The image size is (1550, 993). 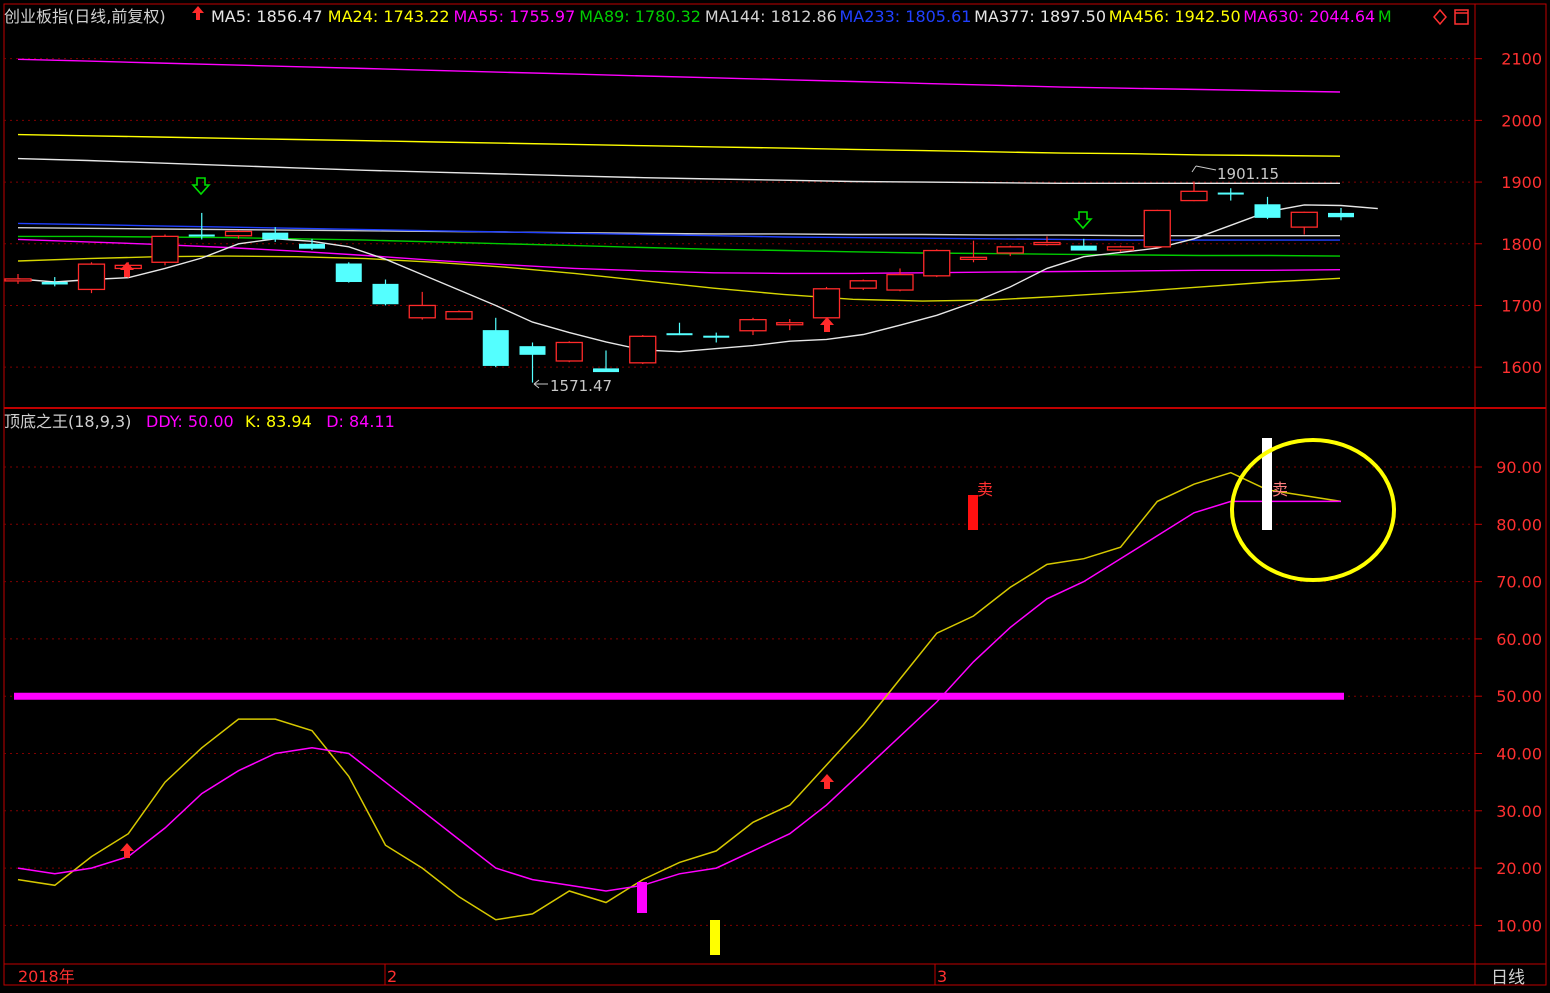 I want to click on signal-bar-red, so click(x=973, y=512).